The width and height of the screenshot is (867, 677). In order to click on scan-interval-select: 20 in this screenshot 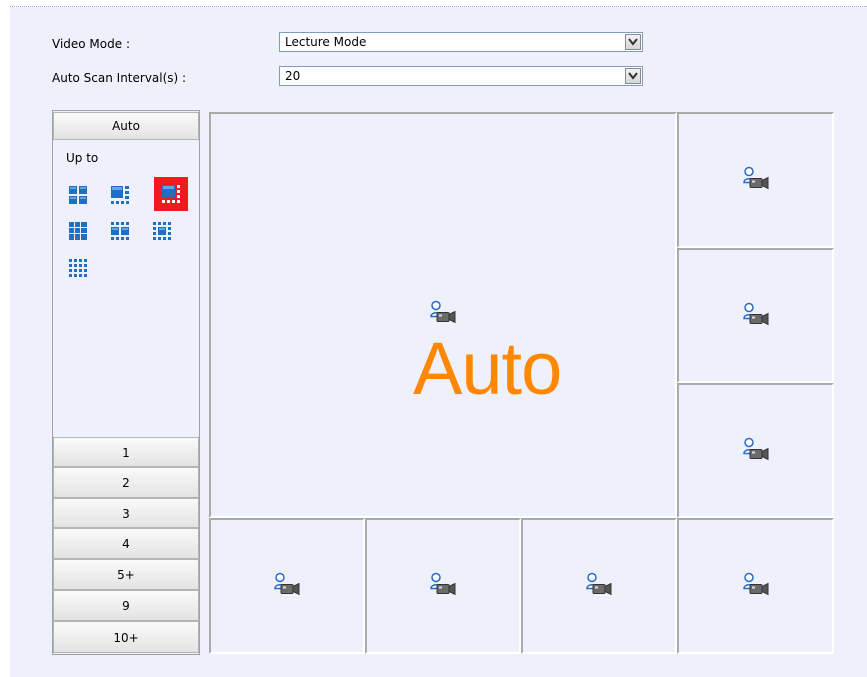, I will do `click(461, 76)`.